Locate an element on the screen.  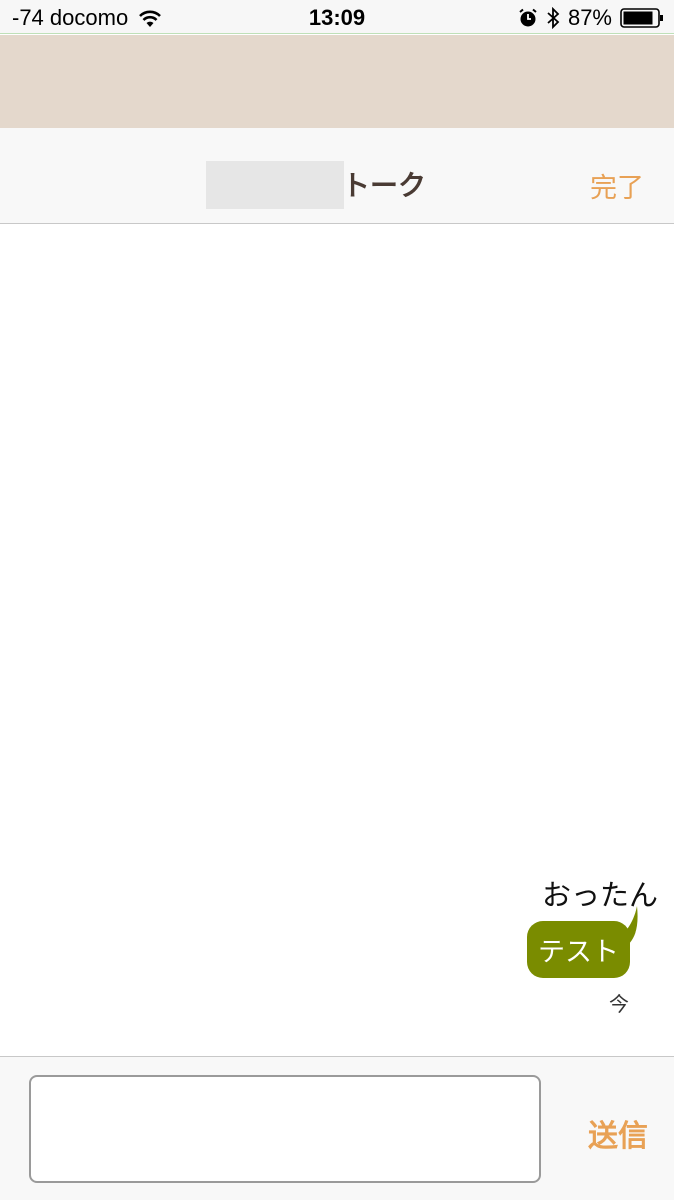
message-input is located at coordinates (285, 1129).